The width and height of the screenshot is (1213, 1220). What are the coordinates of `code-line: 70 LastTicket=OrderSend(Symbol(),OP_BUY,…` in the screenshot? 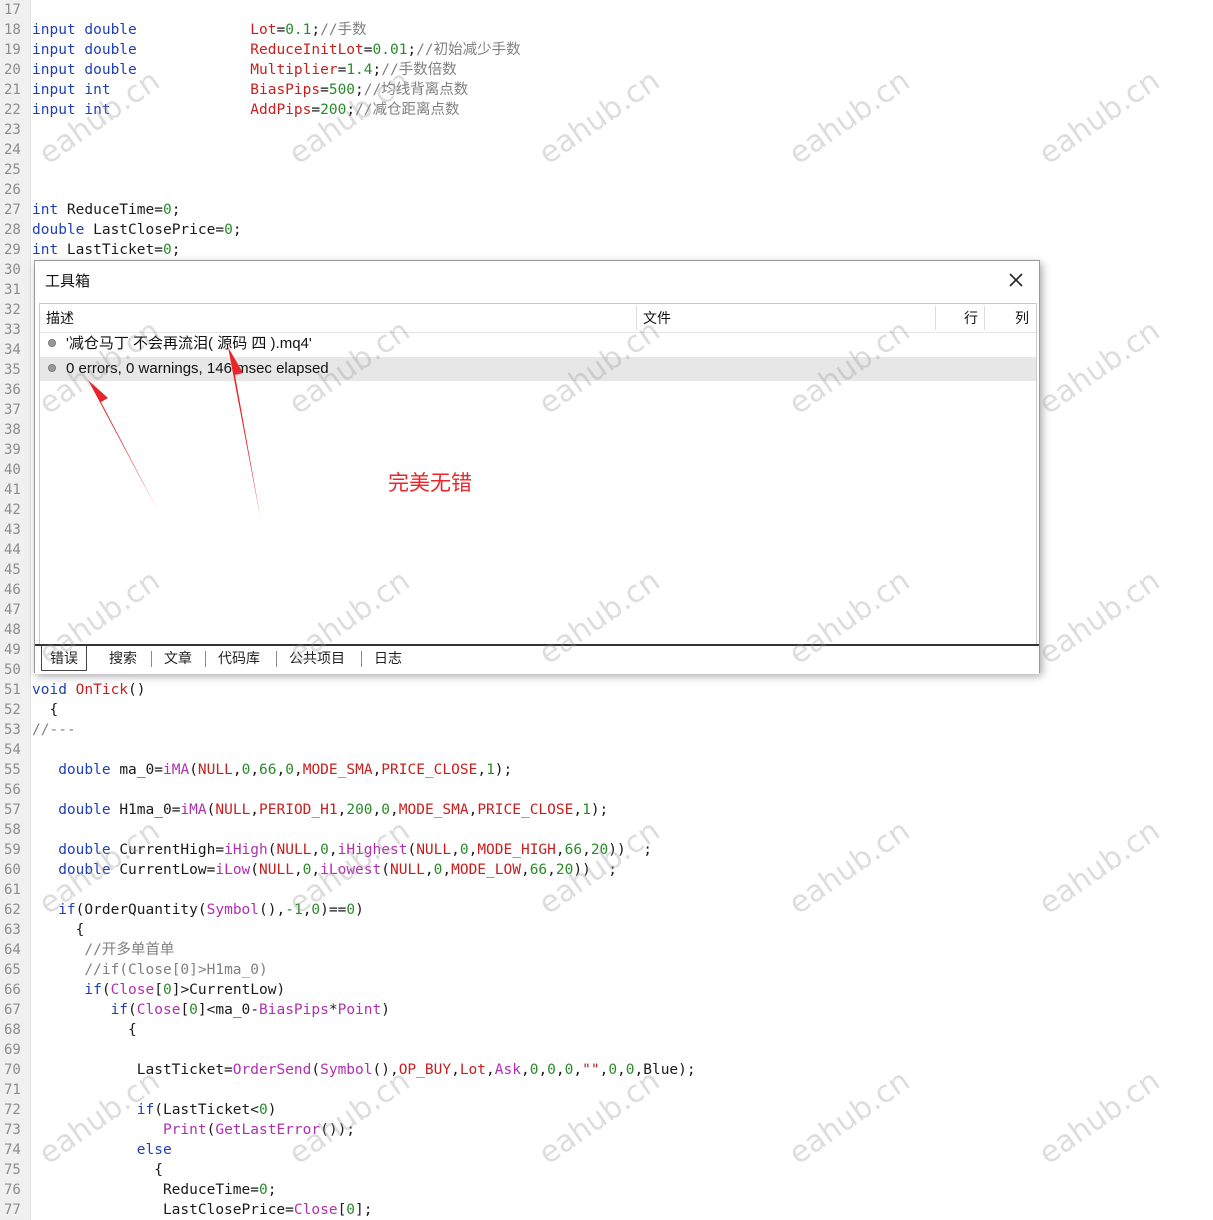 It's located at (606, 1070).